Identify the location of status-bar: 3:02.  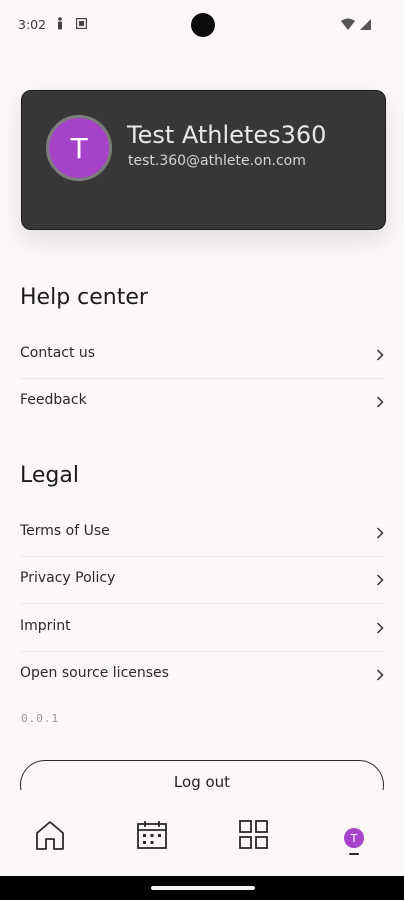
(202, 26).